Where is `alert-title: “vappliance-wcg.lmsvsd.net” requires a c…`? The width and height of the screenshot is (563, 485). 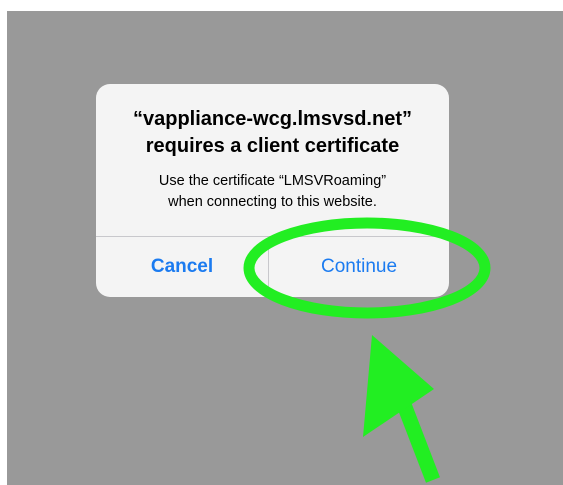 alert-title: “vappliance-wcg.lmsvsd.net” requires a c… is located at coordinates (272, 133).